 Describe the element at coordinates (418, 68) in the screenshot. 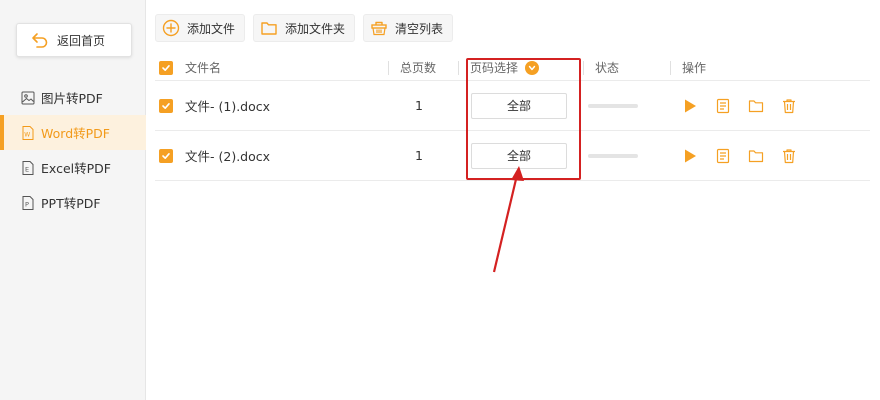

I see `header-pages: 总页数` at that location.